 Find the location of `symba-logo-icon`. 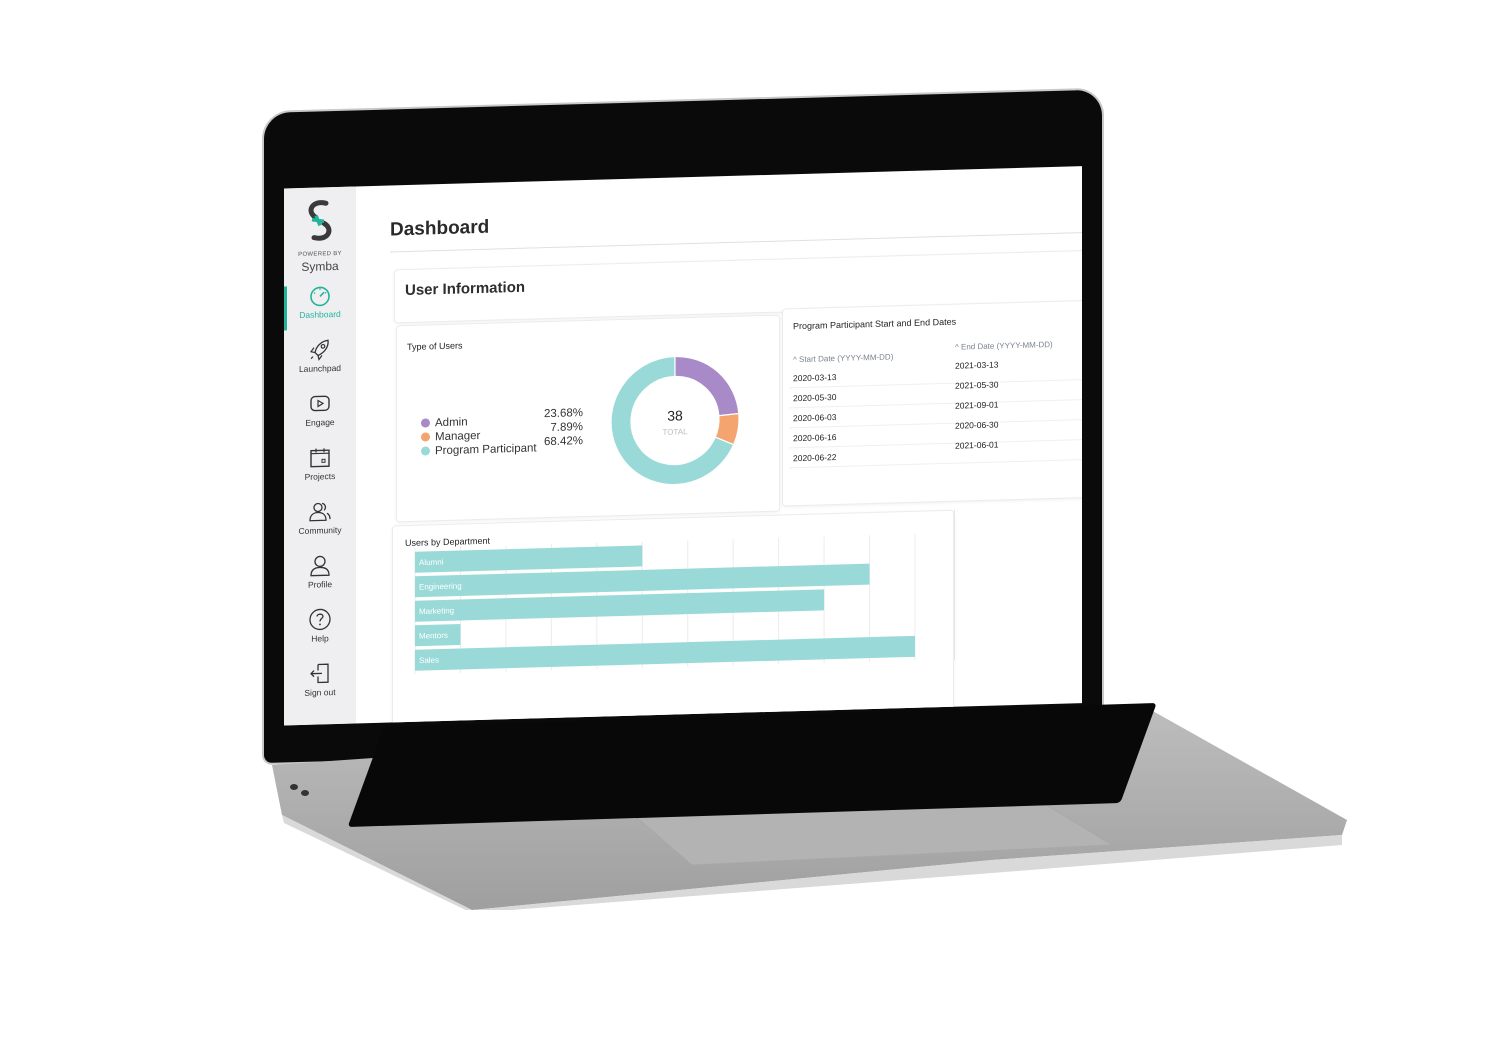

symba-logo-icon is located at coordinates (320, 220).